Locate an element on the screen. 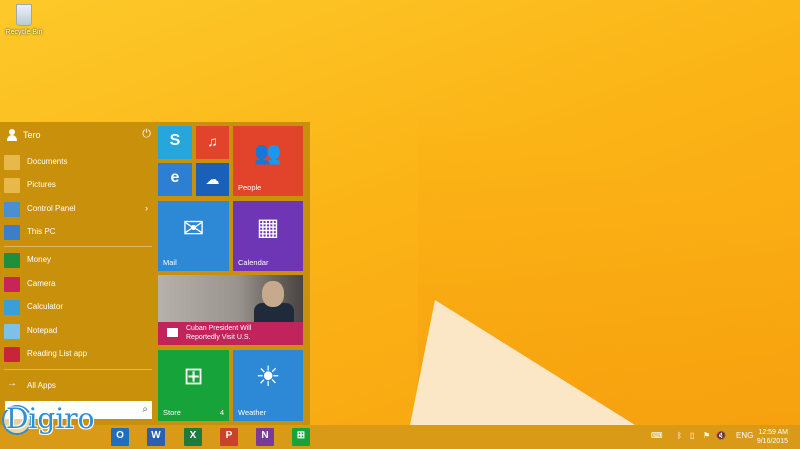 The width and height of the screenshot is (800, 449). start-item-pictures: Pictures is located at coordinates (78, 185).